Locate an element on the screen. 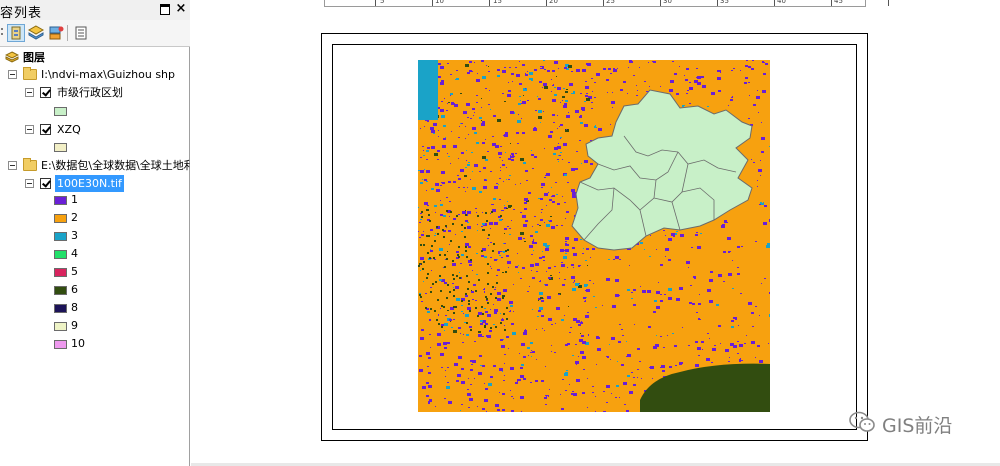 The image size is (1000, 466). ruler-label: 30 is located at coordinates (667, 2).